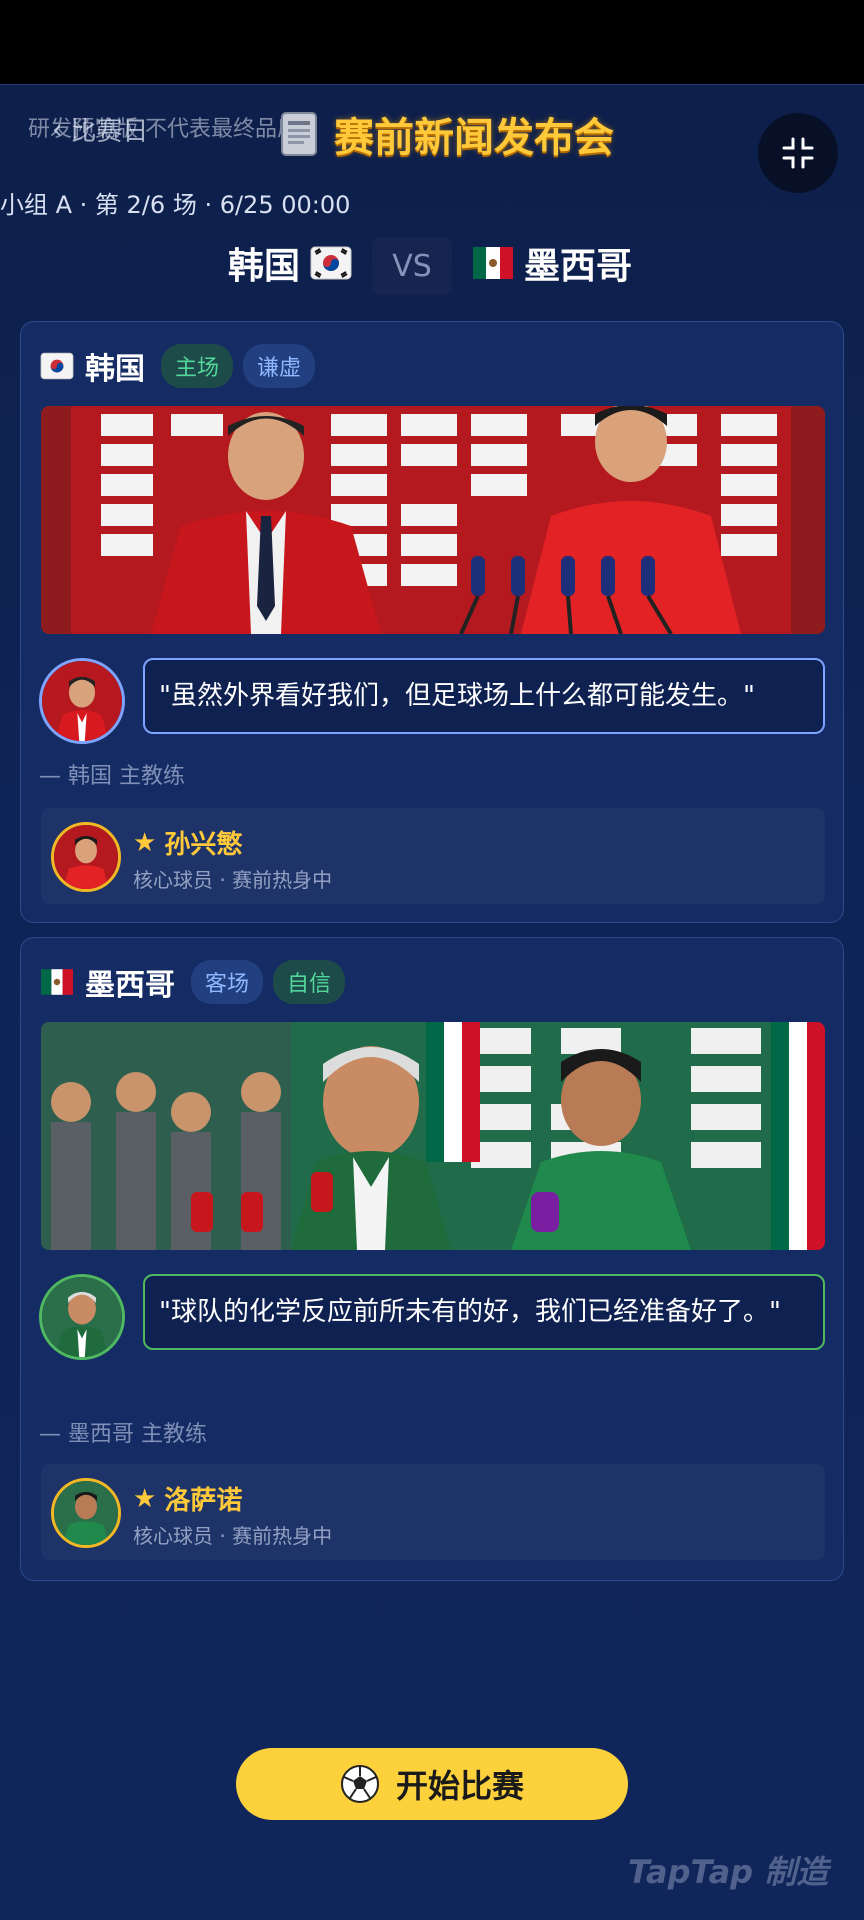  What do you see at coordinates (109, 132) in the screenshot?
I see `back-label: 比赛日` at bounding box center [109, 132].